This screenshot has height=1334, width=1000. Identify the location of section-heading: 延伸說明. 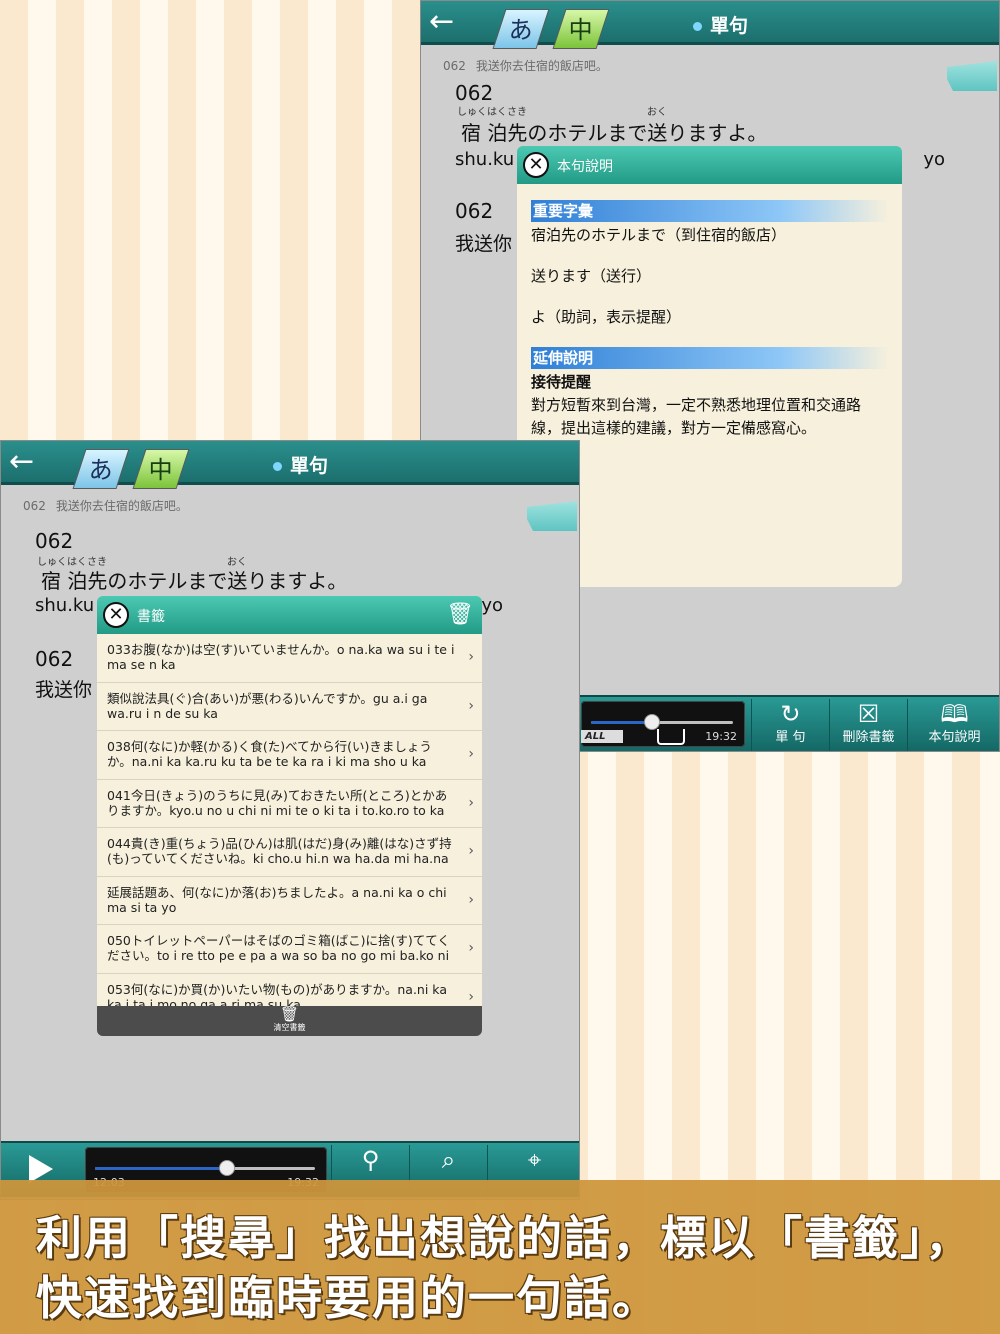
(709, 358).